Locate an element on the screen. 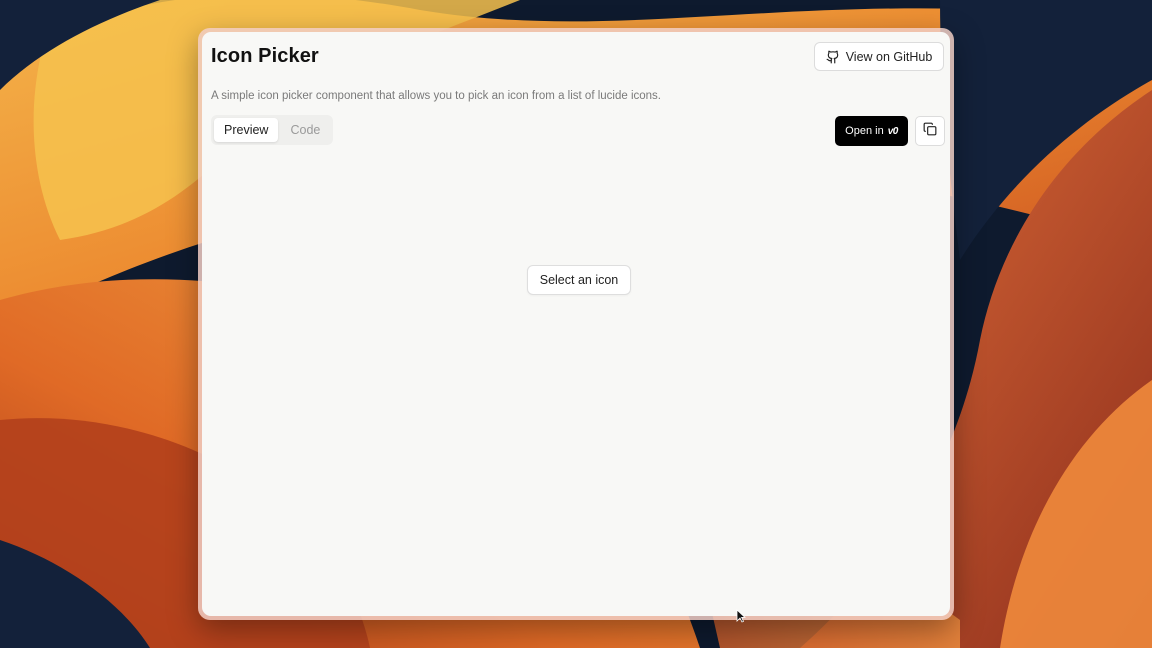 The width and height of the screenshot is (1152, 648). github-icon is located at coordinates (833, 57).